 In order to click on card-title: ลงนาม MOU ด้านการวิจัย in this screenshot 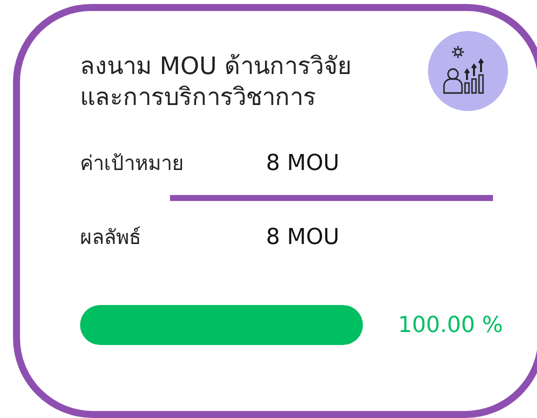, I will do `click(216, 66)`.